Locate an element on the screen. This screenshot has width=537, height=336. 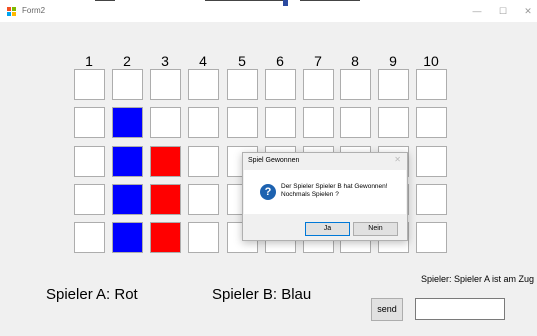
send-input is located at coordinates (460, 309).